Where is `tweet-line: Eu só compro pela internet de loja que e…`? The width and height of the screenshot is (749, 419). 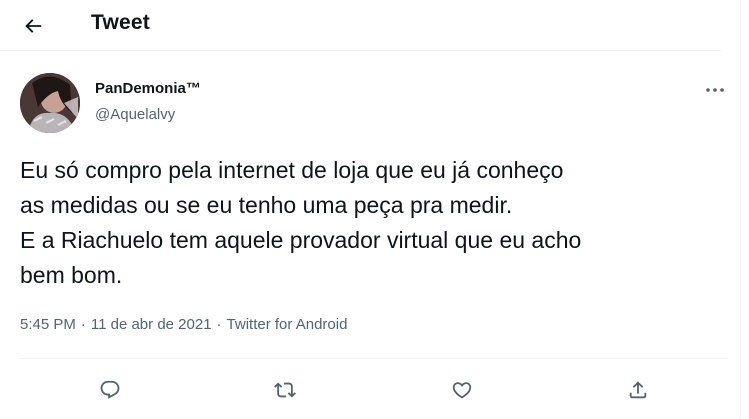
tweet-line: Eu só compro pela internet de loja que e… is located at coordinates (292, 170).